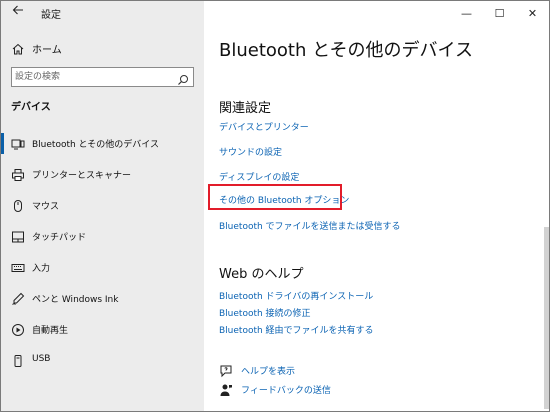  What do you see at coordinates (226, 371) in the screenshot?
I see `help-icon` at bounding box center [226, 371].